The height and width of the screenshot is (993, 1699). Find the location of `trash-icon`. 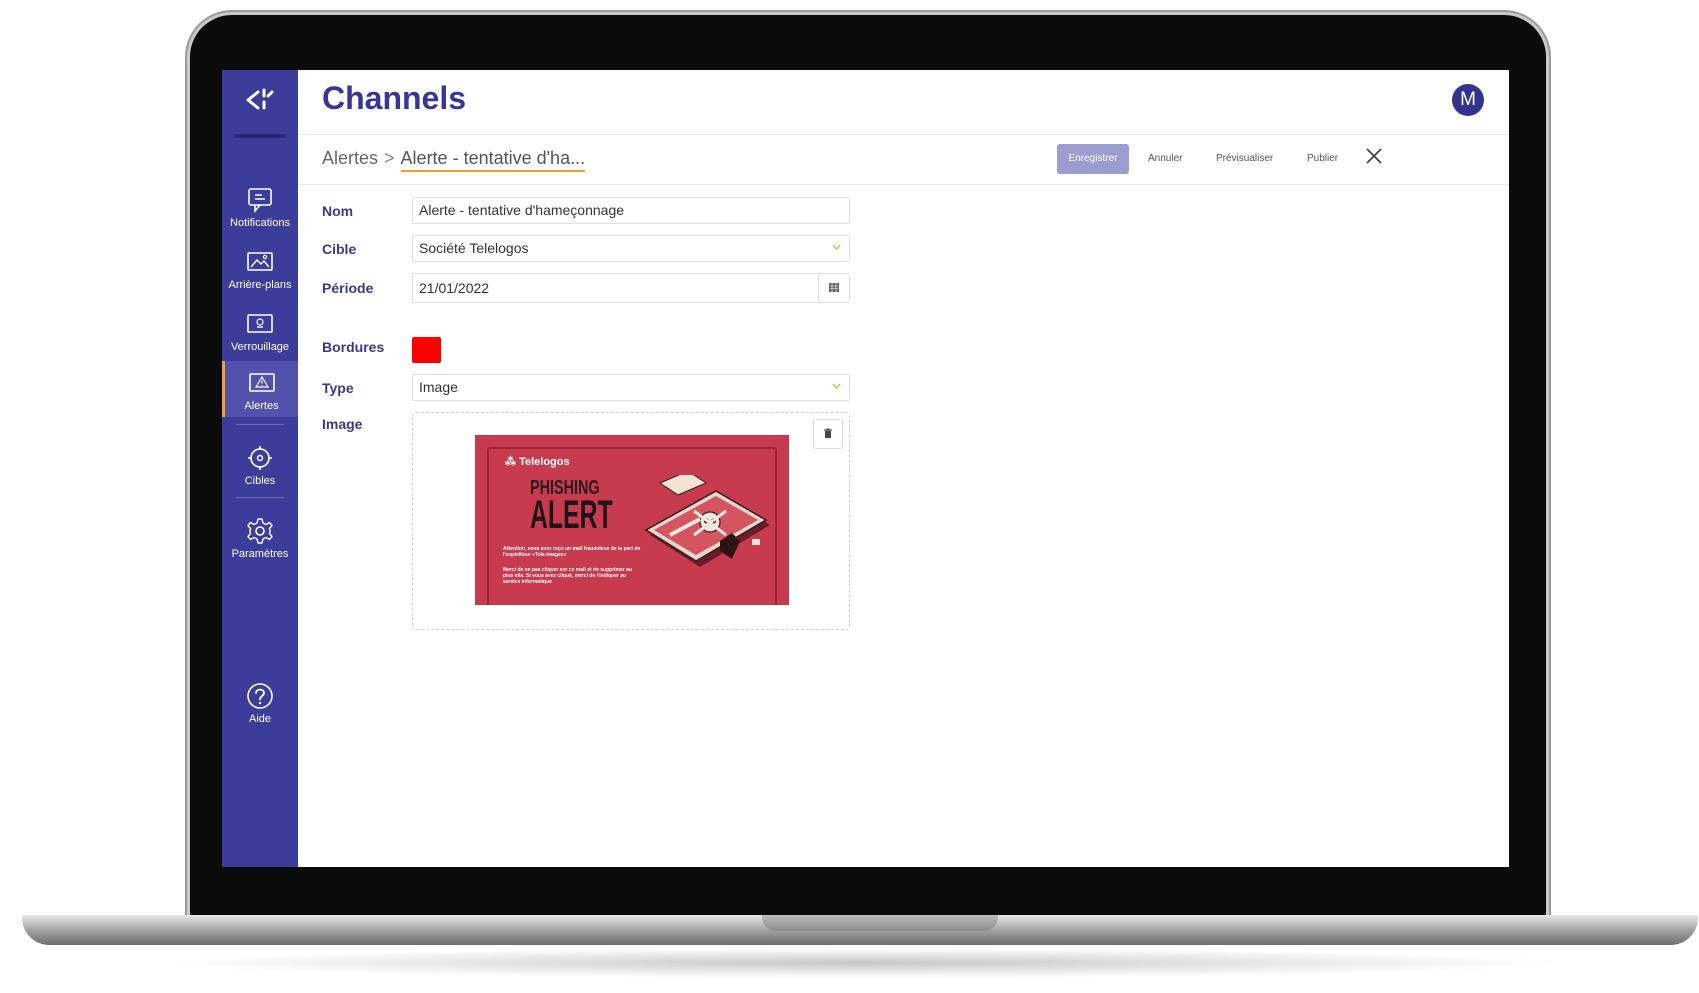

trash-icon is located at coordinates (828, 433).